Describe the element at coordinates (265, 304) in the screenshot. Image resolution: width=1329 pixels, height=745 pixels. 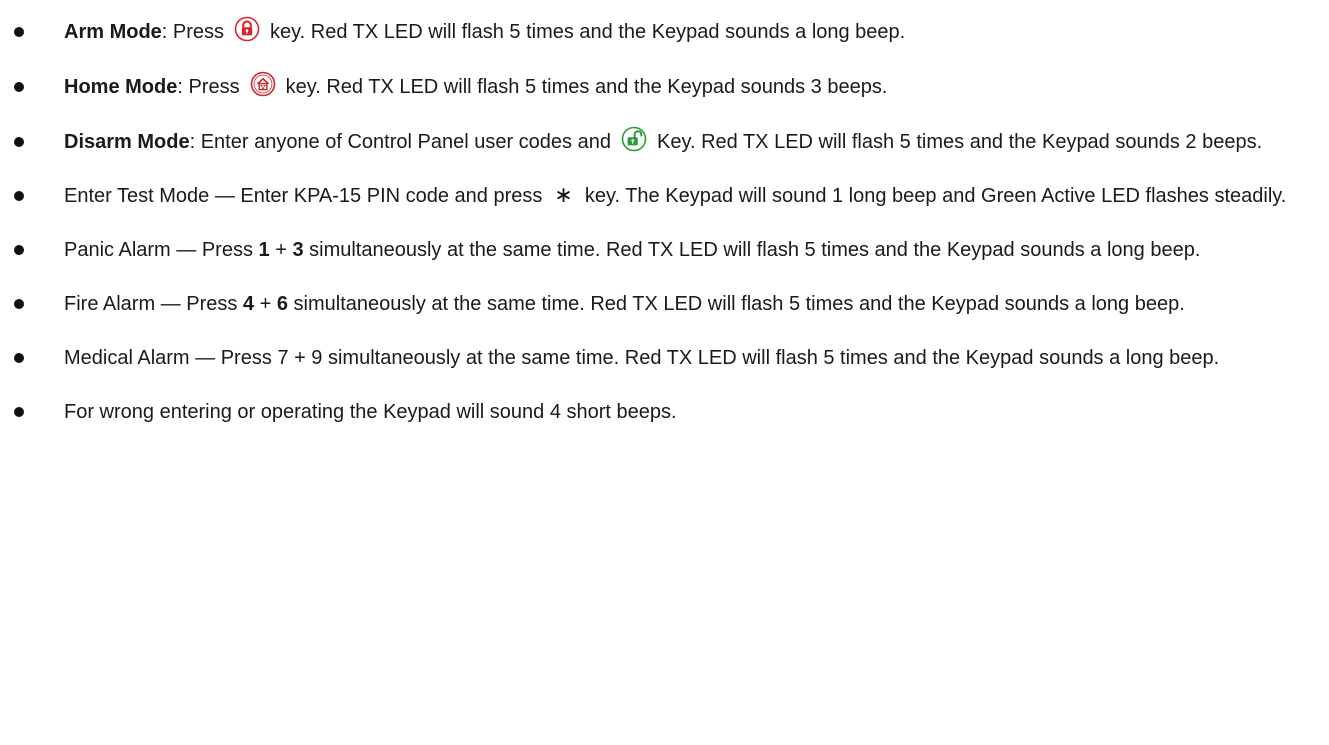
I see `fire-plus: +` at that location.